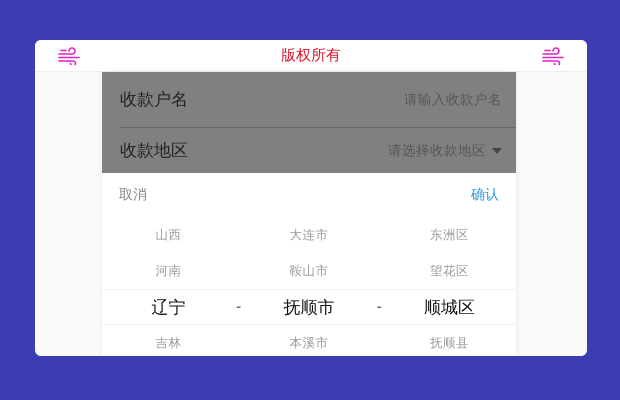  What do you see at coordinates (497, 151) in the screenshot?
I see `caret-icon` at bounding box center [497, 151].